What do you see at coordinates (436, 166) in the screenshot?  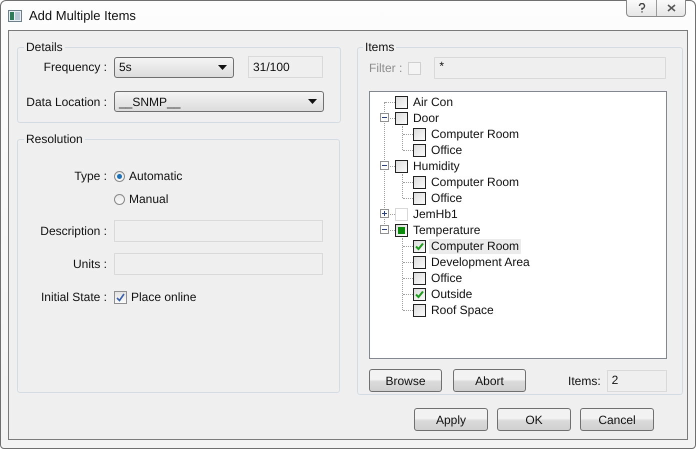 I see `tree-item-label: Humidity` at bounding box center [436, 166].